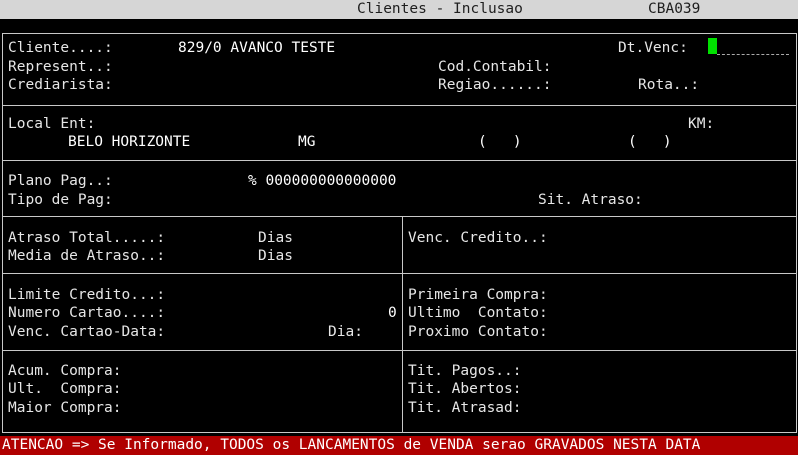 This screenshot has height=455, width=798. Describe the element at coordinates (87, 295) in the screenshot. I see `limite-credito-label: Limite Credito...:` at that location.